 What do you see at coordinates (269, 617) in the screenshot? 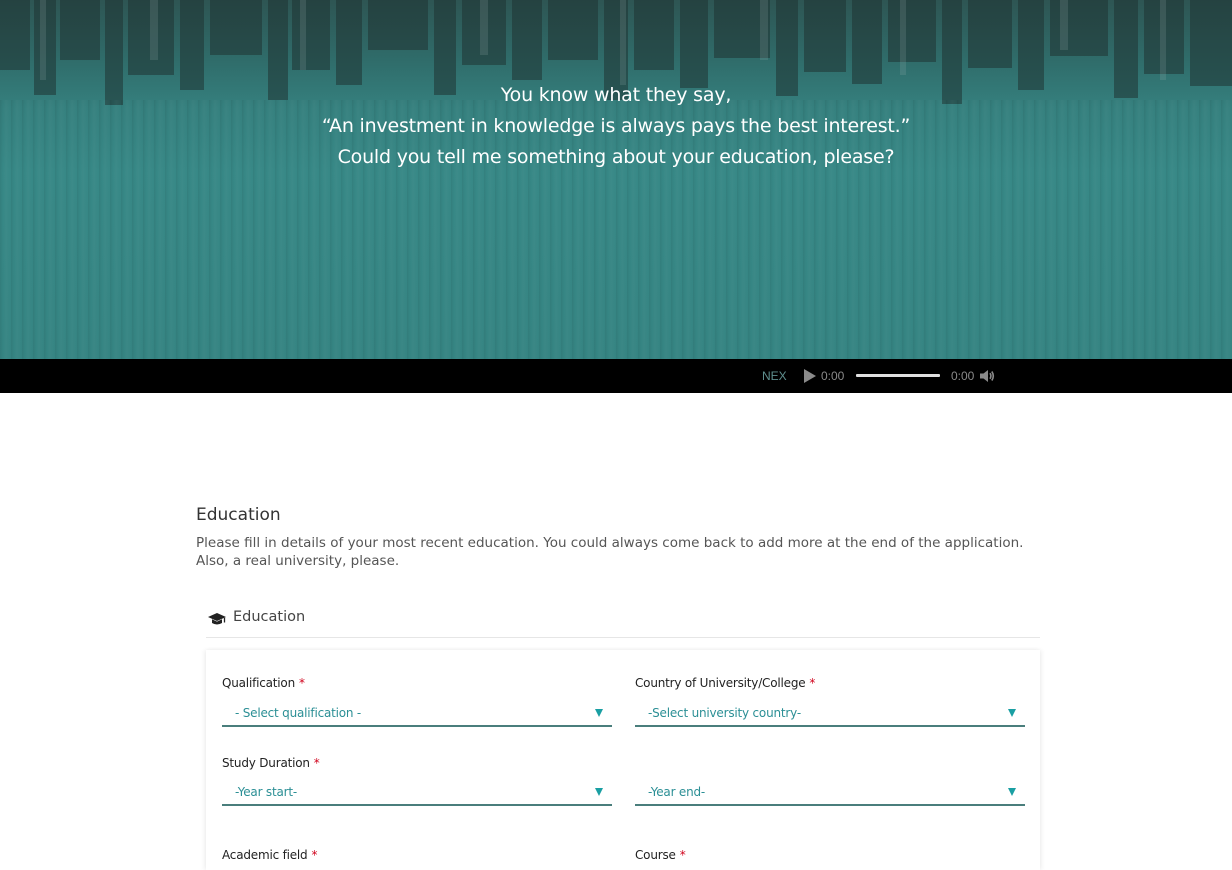
I see `education-card-title: Education` at bounding box center [269, 617].